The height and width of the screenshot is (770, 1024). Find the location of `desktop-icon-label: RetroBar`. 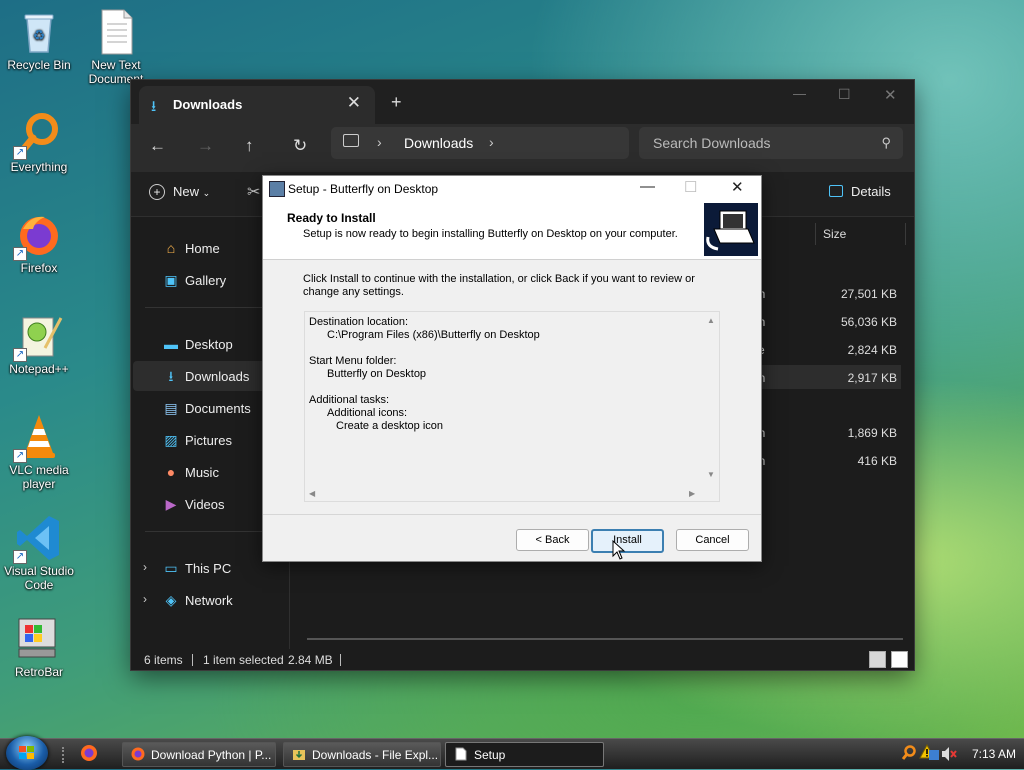

desktop-icon-label: RetroBar is located at coordinates (39, 672).